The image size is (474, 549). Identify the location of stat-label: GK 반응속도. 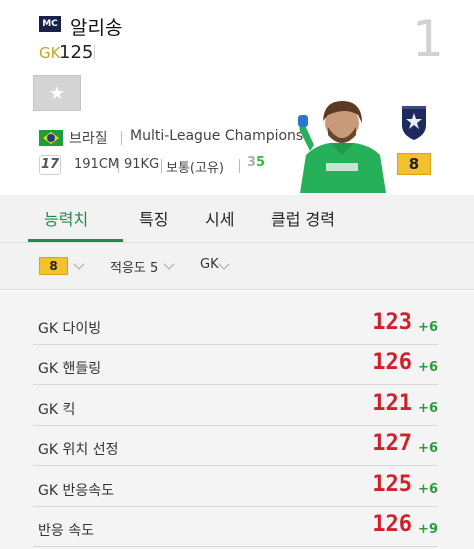
(76, 491).